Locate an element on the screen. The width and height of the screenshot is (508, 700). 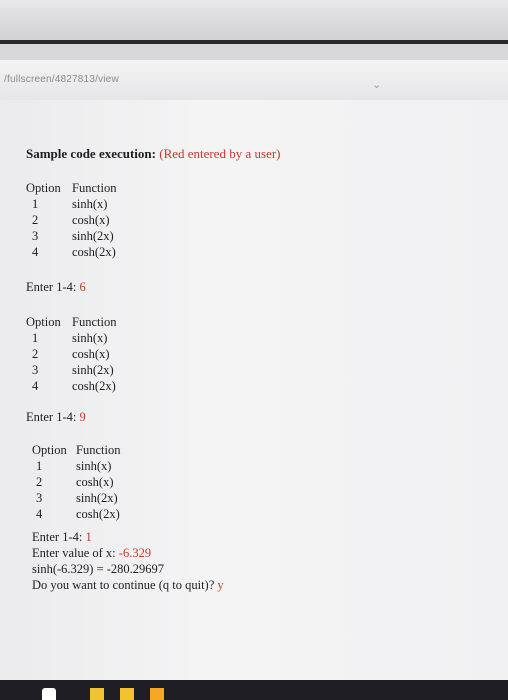
value-input: -6.329 is located at coordinates (135, 553).